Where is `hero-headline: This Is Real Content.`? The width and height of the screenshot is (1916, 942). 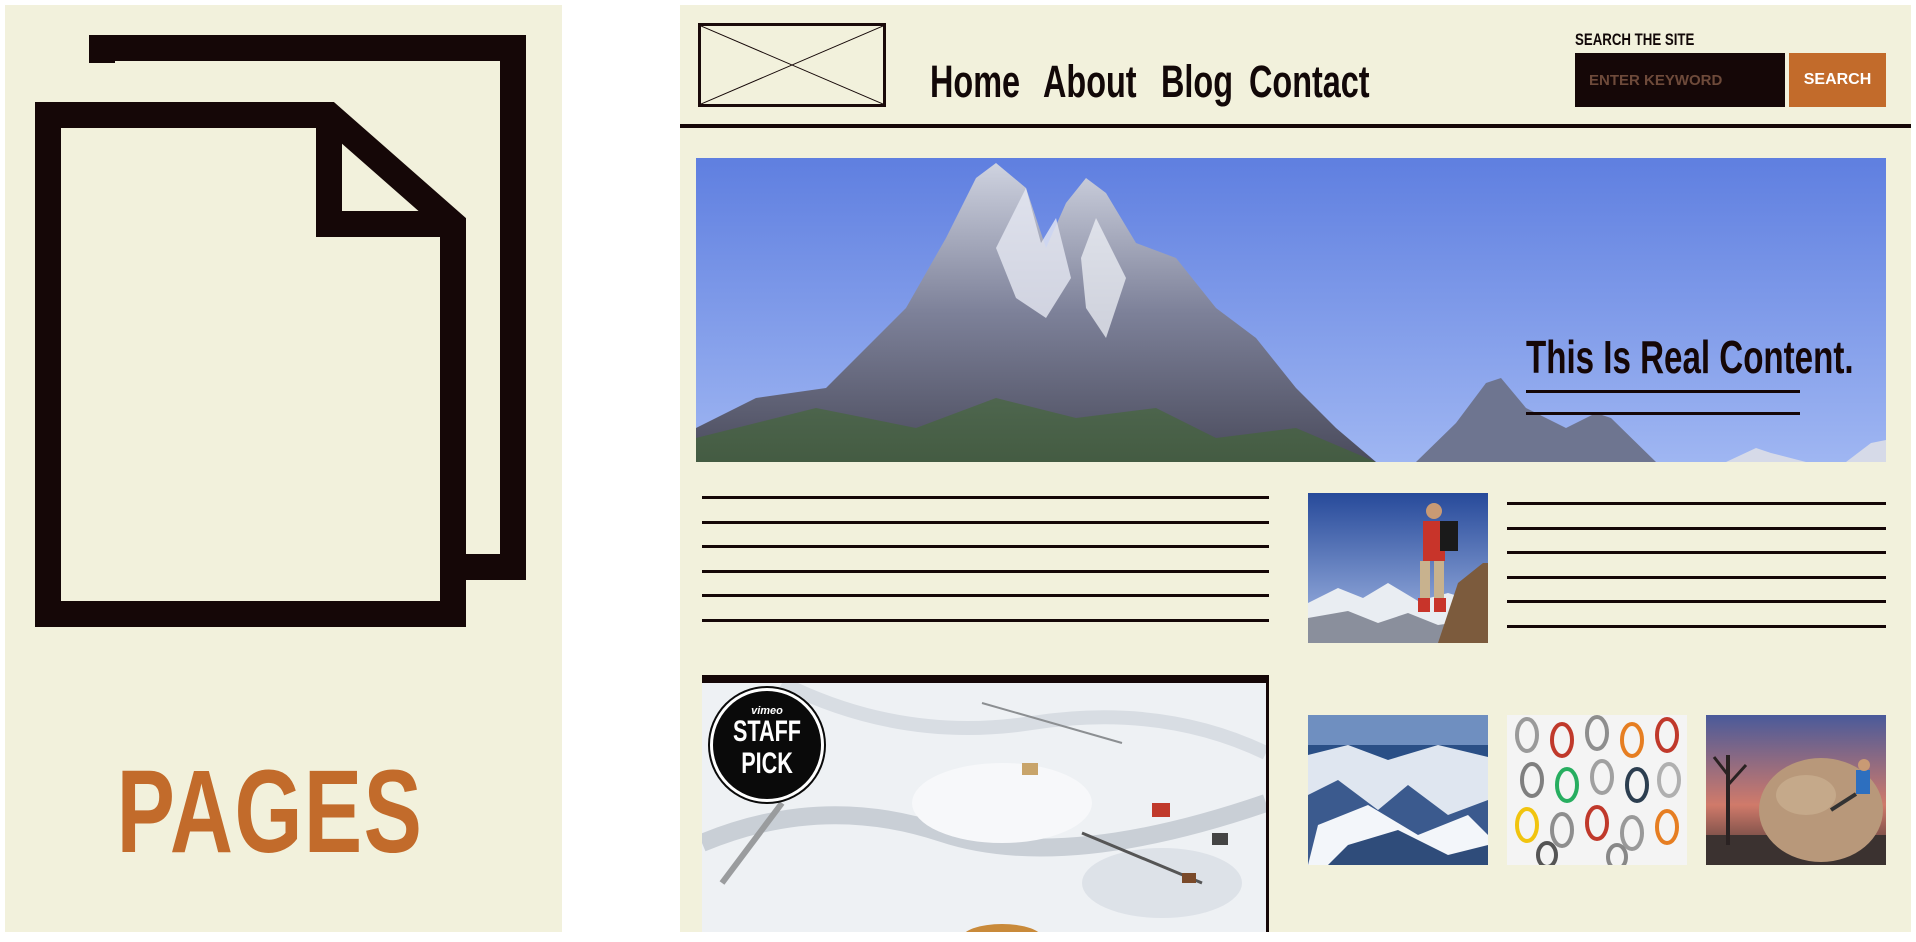 hero-headline: This Is Real Content. is located at coordinates (1690, 357).